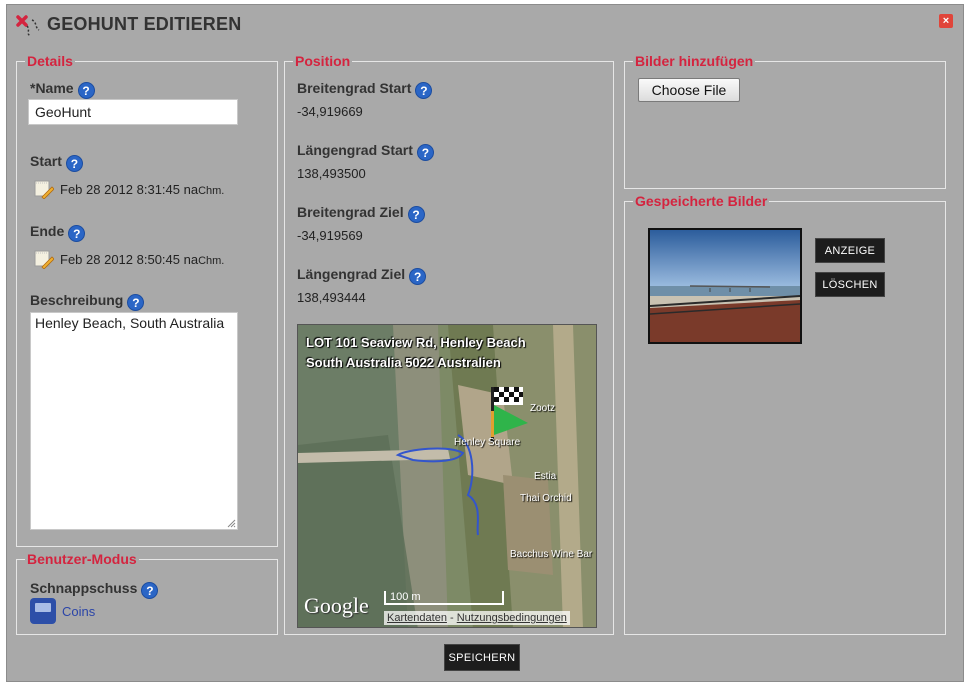 This screenshot has height=686, width=970. Describe the element at coordinates (417, 618) in the screenshot. I see `map-data-link: Kartendaten` at that location.